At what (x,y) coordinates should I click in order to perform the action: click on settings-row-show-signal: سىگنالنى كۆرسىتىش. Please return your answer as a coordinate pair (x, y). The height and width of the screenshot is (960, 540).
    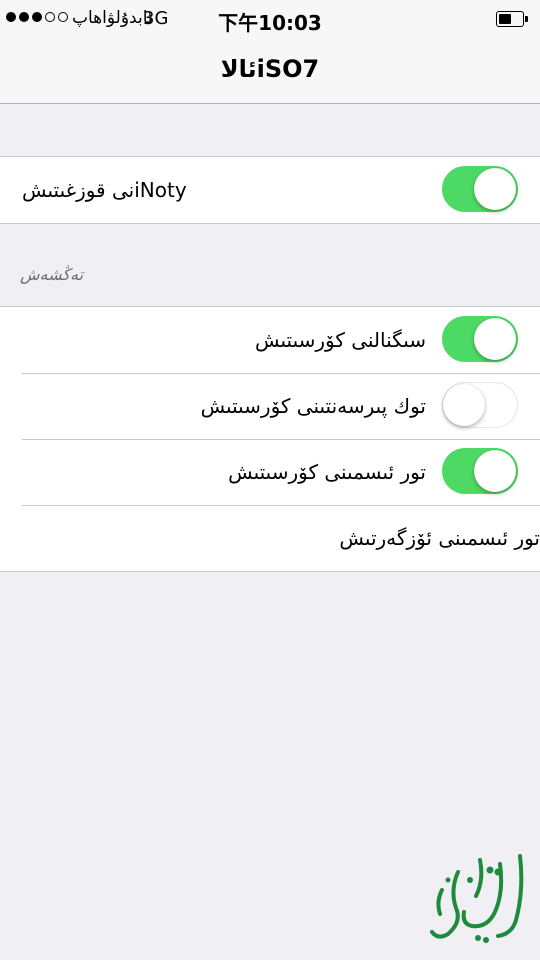
    Looking at the image, I should click on (270, 340).